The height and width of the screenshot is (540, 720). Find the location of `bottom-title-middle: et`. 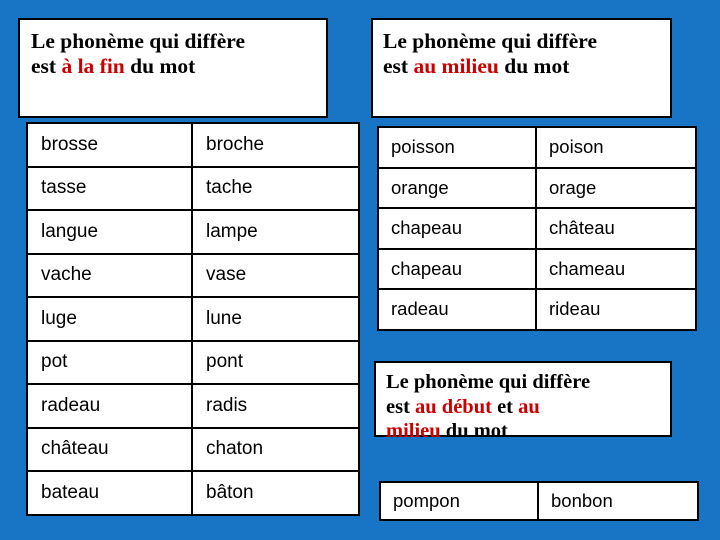

bottom-title-middle: et is located at coordinates (505, 406).